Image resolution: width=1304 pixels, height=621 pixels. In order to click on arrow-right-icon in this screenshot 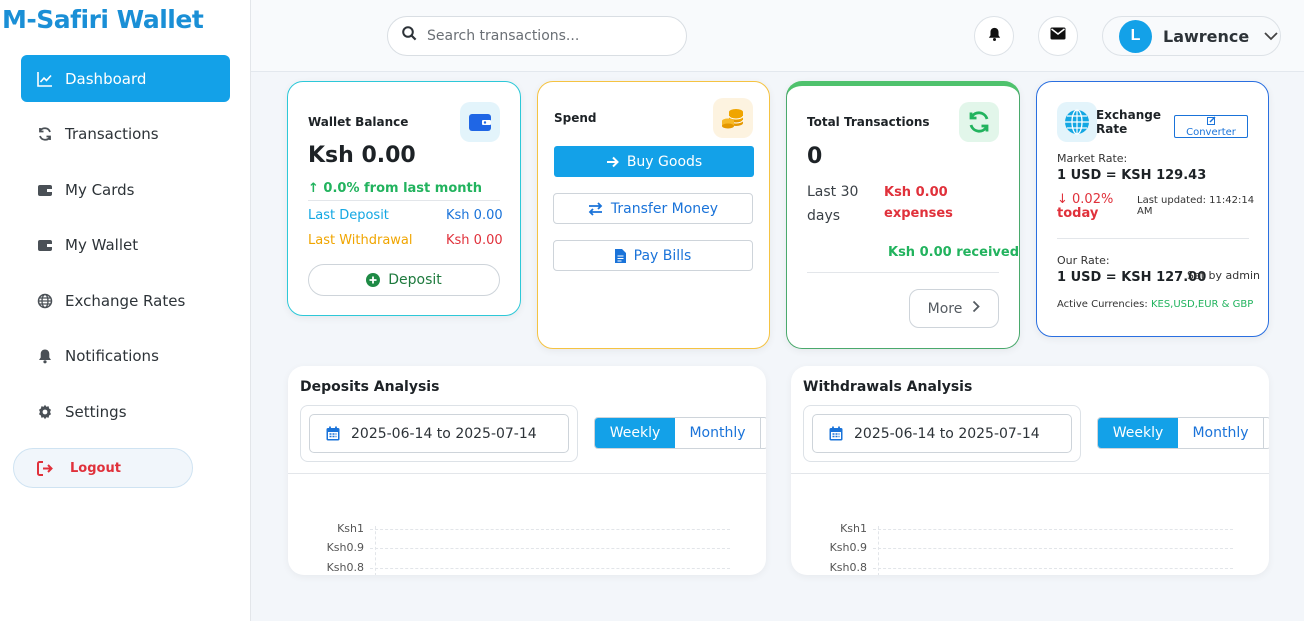, I will do `click(612, 162)`.